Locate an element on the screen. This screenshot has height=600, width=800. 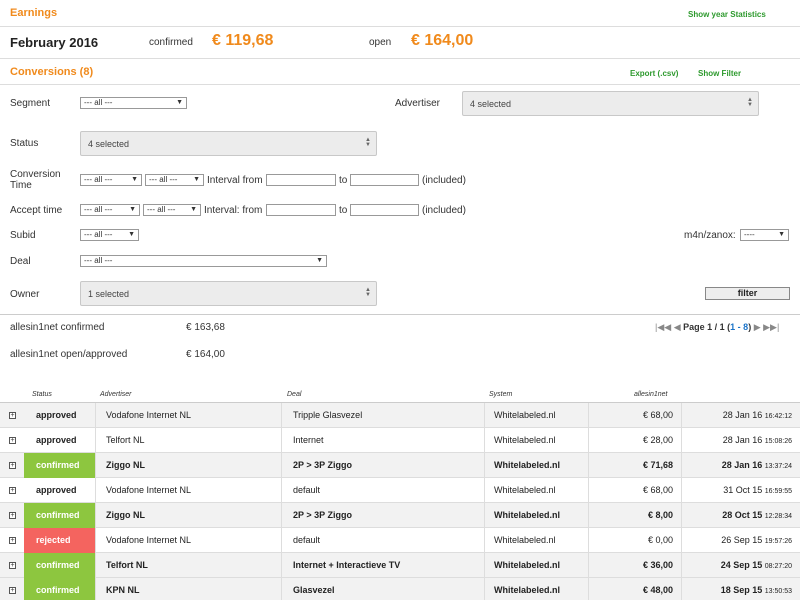
date-cell: 26 Sep 15 19:57:26 is located at coordinates (740, 540).